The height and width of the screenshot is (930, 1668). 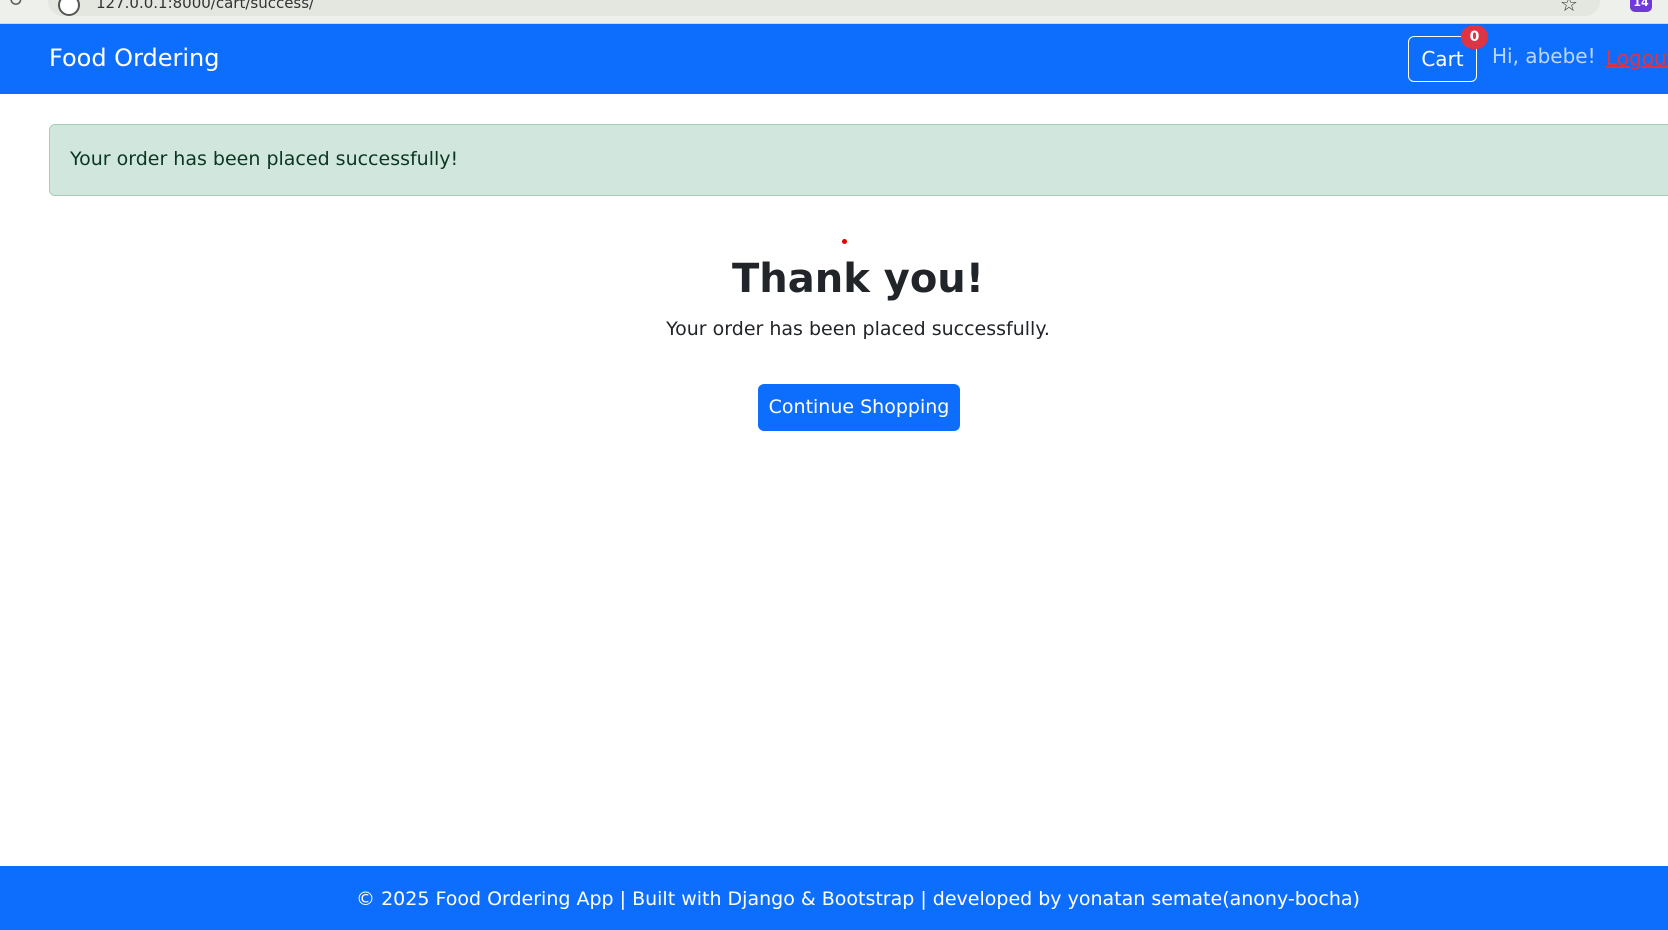 I want to click on logout-link: Logout, so click(x=1637, y=58).